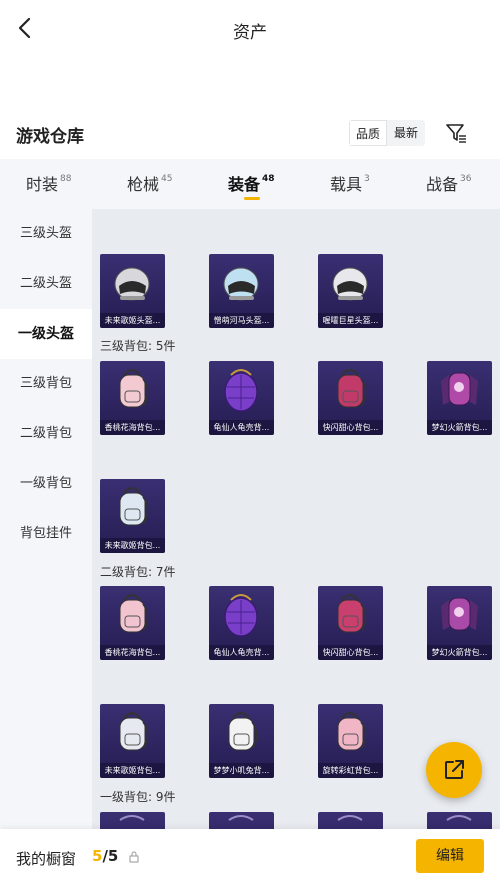 The height and width of the screenshot is (885, 500). I want to click on edit-button: 编辑, so click(450, 856).